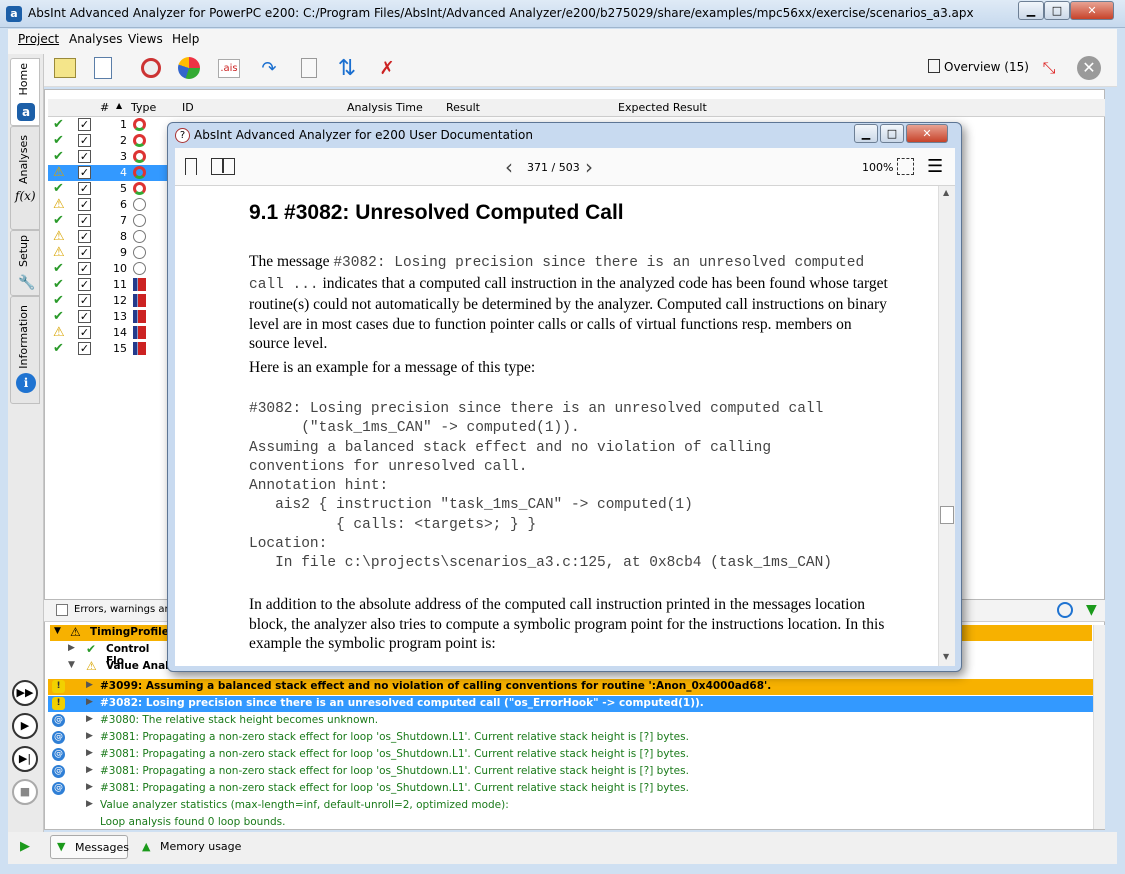 The height and width of the screenshot is (874, 1125). I want to click on clean-icon: ✗, so click(387, 68).